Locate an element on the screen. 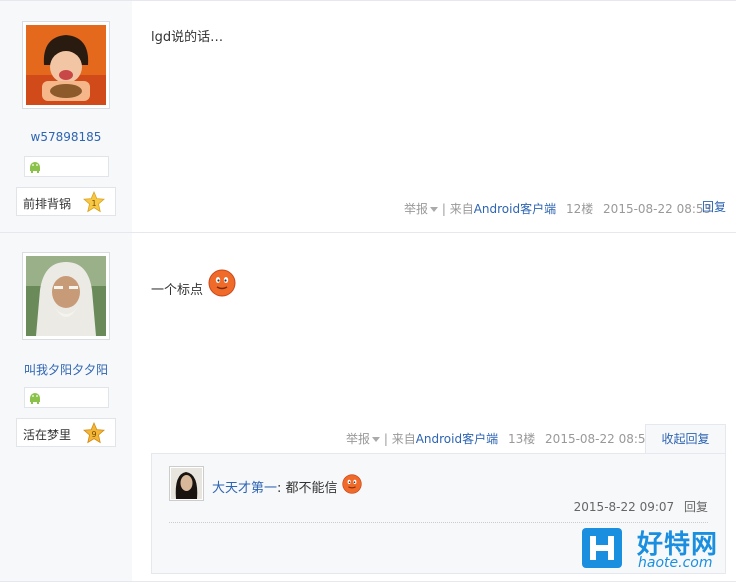  level-name: 前排背锅 is located at coordinates (47, 204).